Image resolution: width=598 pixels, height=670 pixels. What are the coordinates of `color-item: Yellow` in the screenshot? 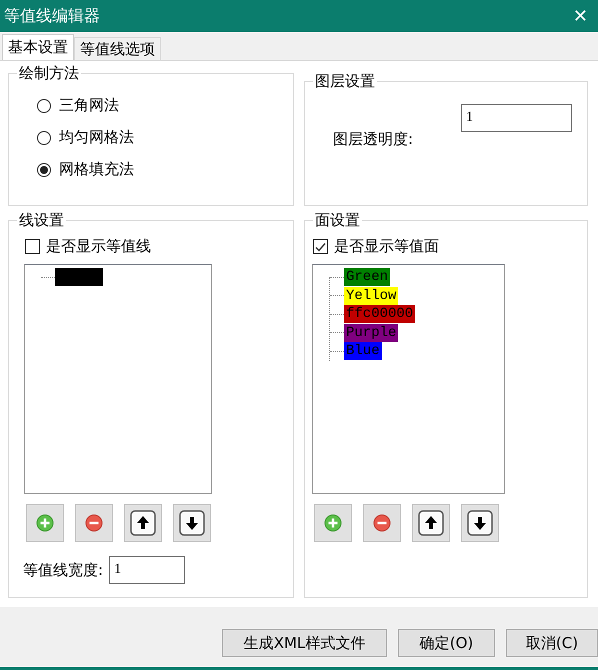 It's located at (371, 295).